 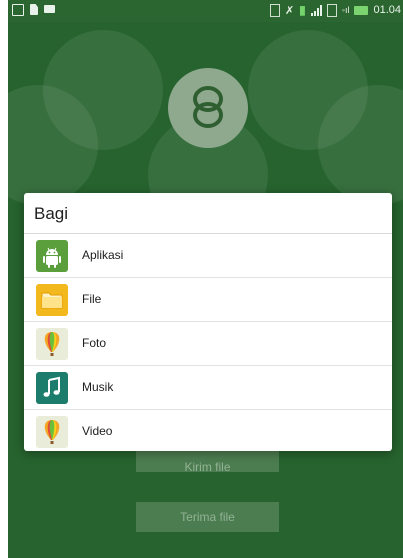 What do you see at coordinates (274, 10) in the screenshot?
I see `vibrate-icon` at bounding box center [274, 10].